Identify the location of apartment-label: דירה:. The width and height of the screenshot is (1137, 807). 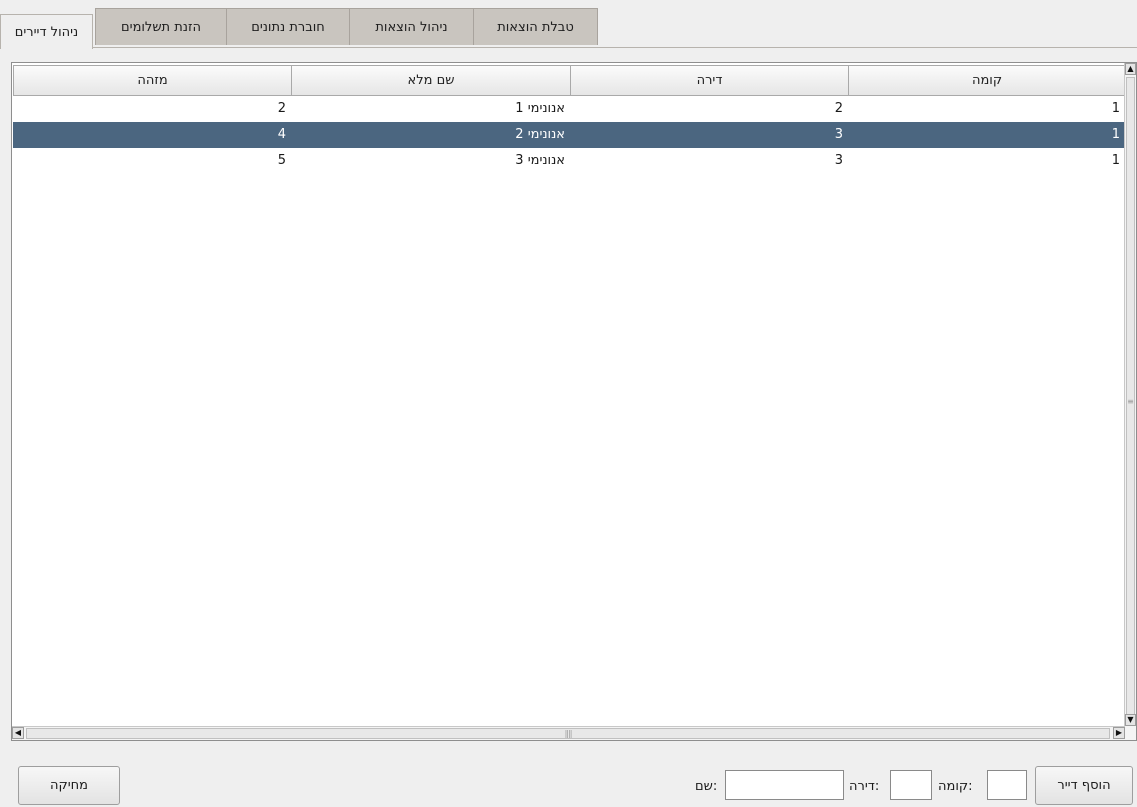
(864, 786).